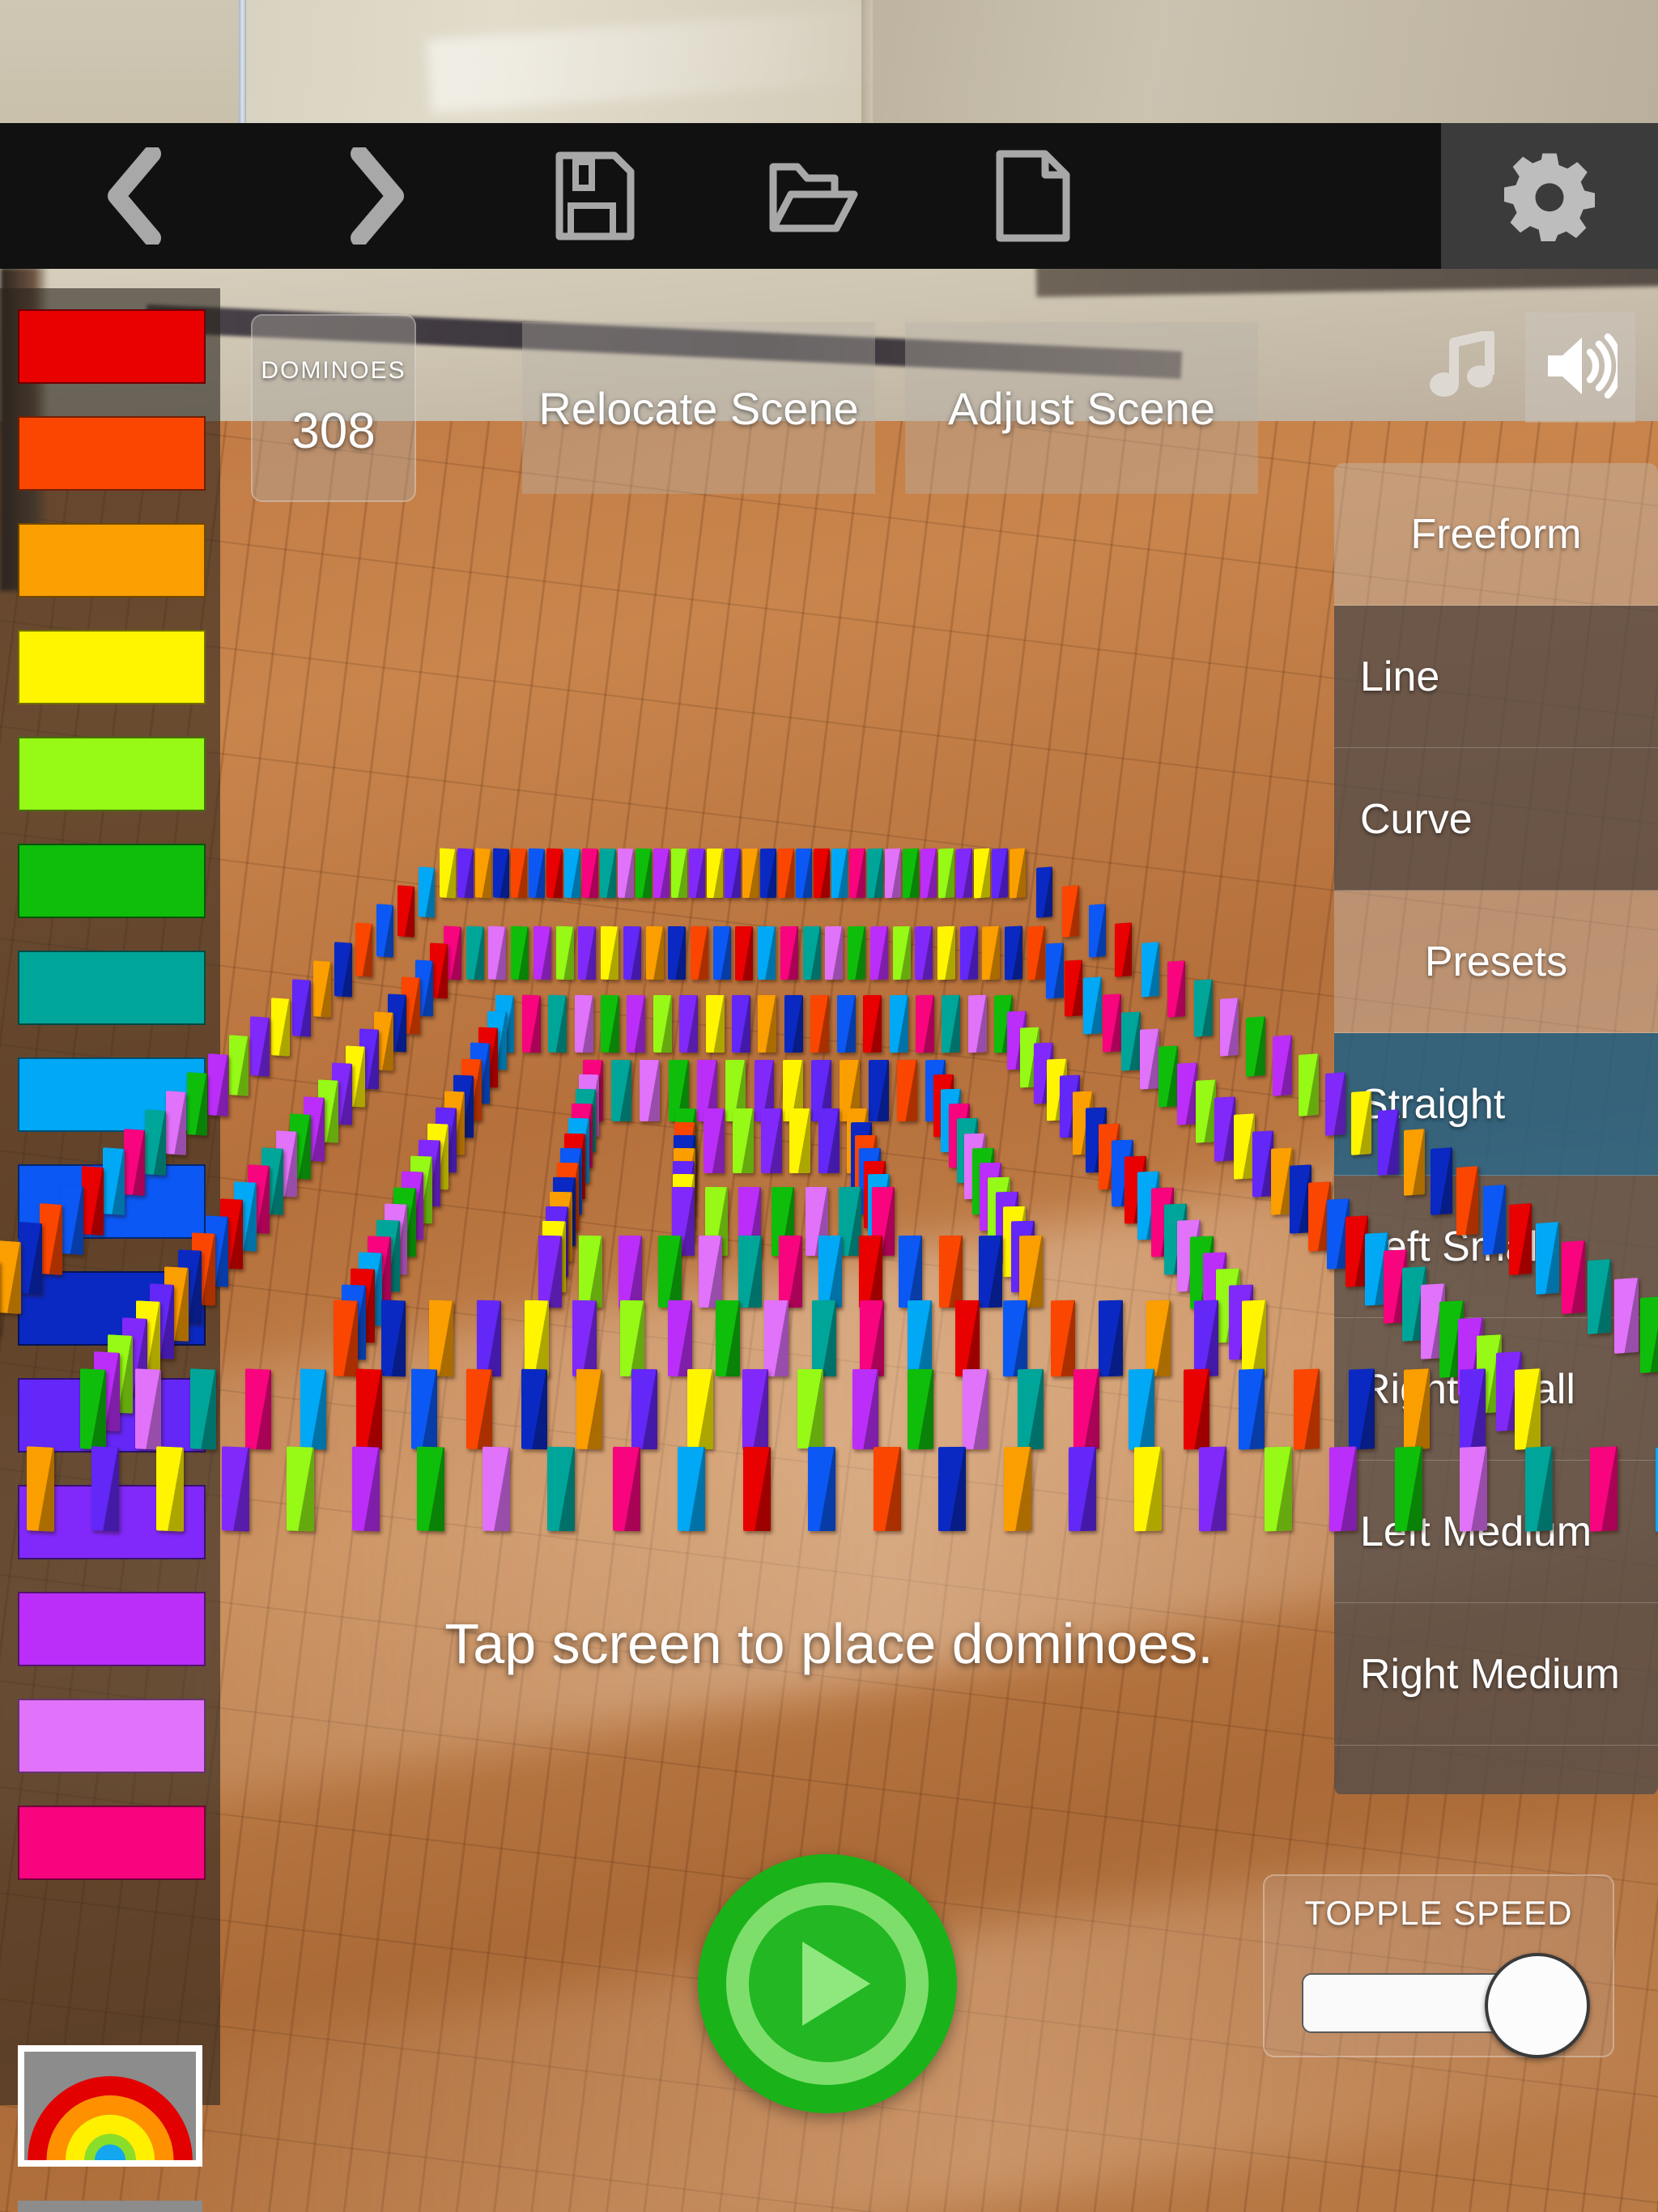 This screenshot has width=1658, height=2212. I want to click on save-button, so click(595, 196).